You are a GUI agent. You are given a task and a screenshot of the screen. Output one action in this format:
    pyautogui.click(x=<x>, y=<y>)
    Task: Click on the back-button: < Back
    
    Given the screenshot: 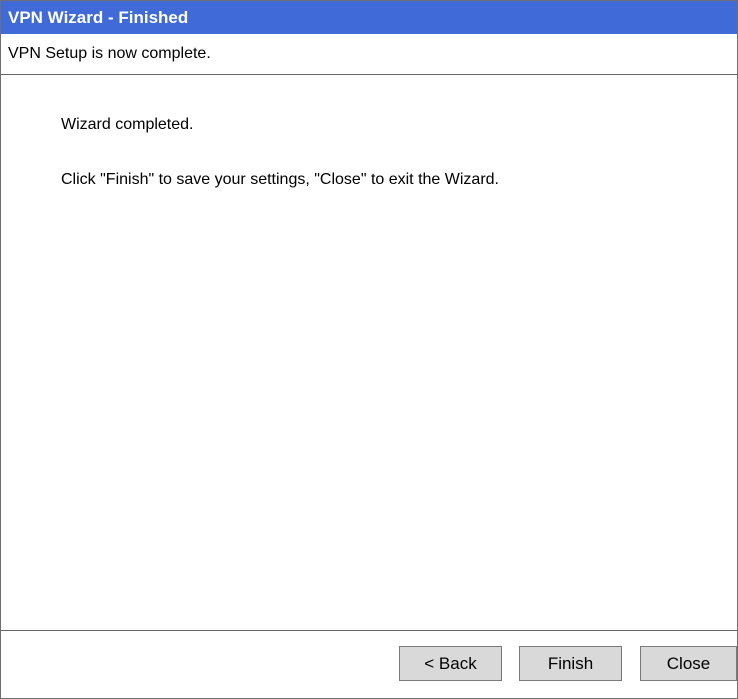 What is the action you would take?
    pyautogui.click(x=450, y=663)
    